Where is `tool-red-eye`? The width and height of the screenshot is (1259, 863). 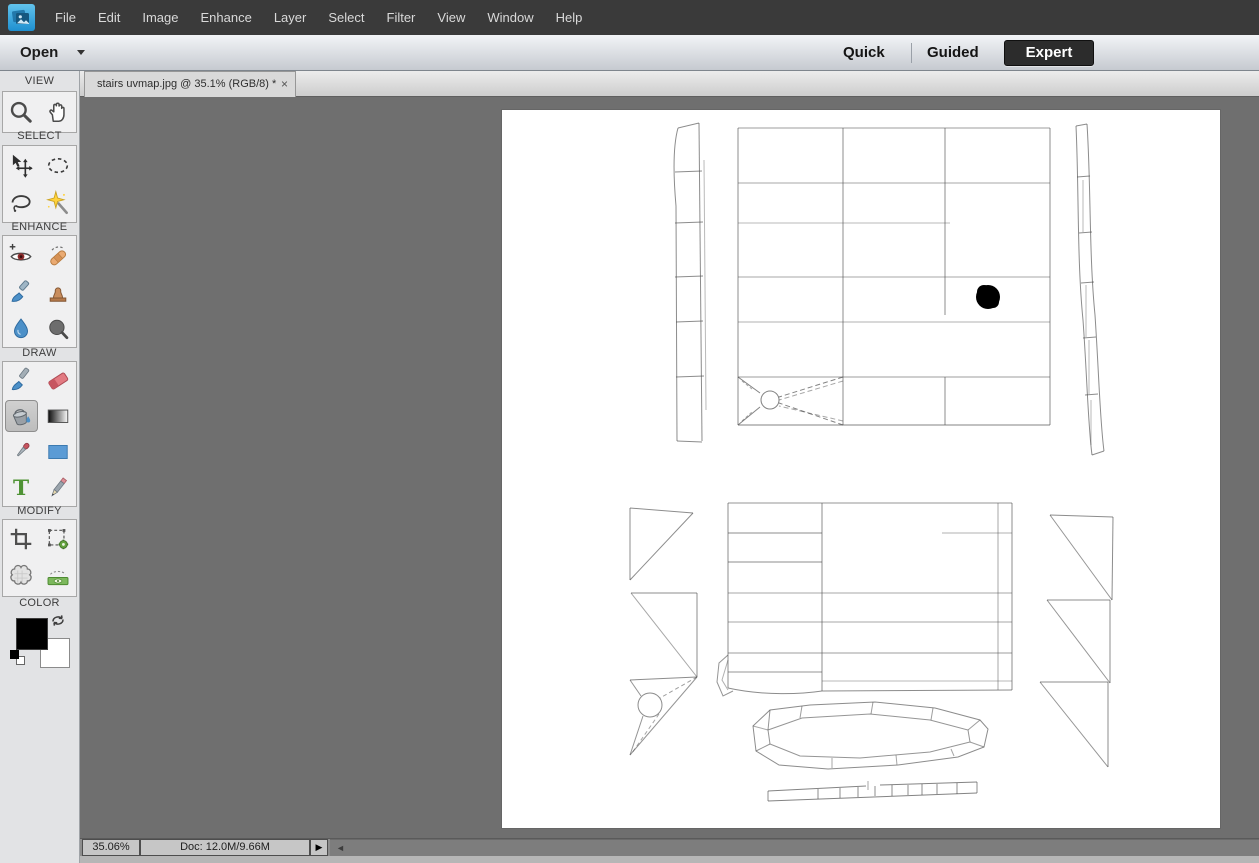
tool-red-eye is located at coordinates (21, 254).